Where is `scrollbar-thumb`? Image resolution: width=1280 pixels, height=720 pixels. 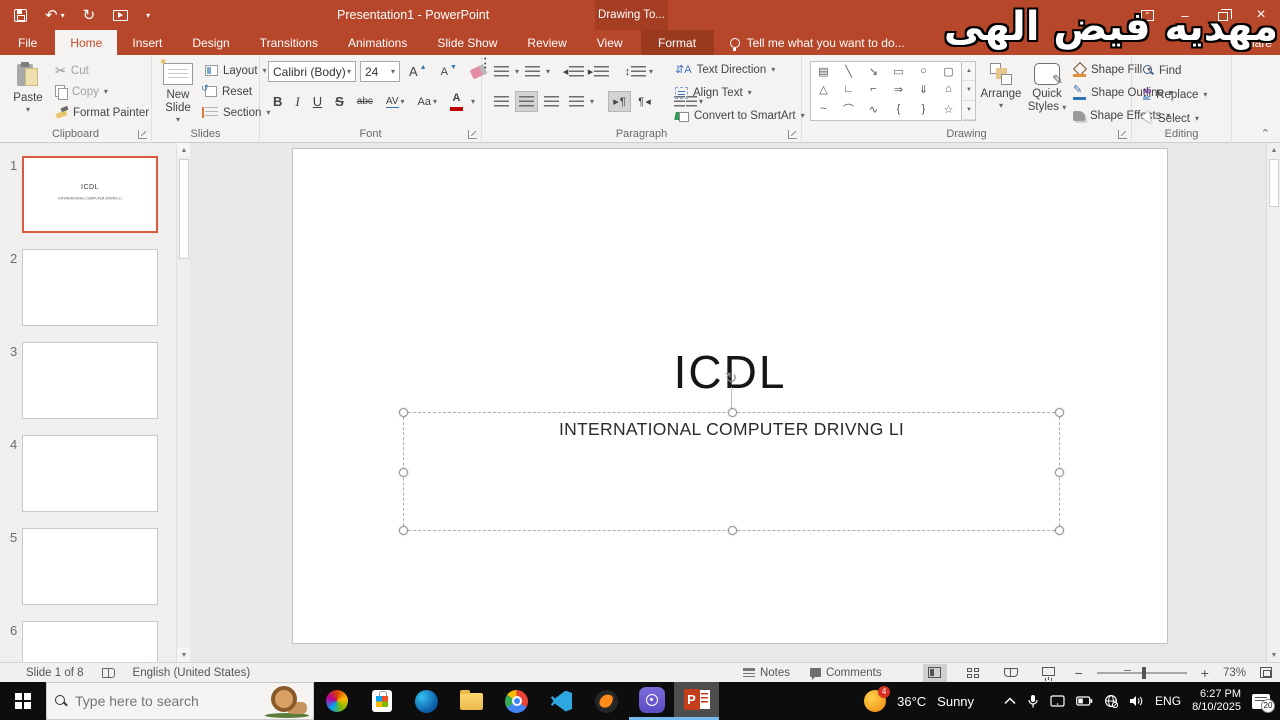
scrollbar-thumb is located at coordinates (184, 209).